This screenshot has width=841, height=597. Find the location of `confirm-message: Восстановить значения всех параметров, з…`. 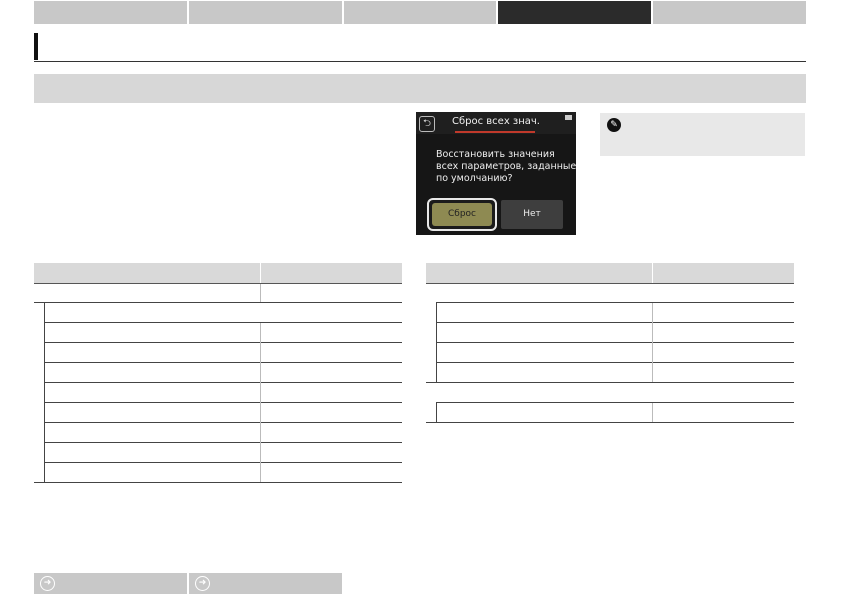

confirm-message: Восстановить значения всех параметров, з… is located at coordinates (506, 167).